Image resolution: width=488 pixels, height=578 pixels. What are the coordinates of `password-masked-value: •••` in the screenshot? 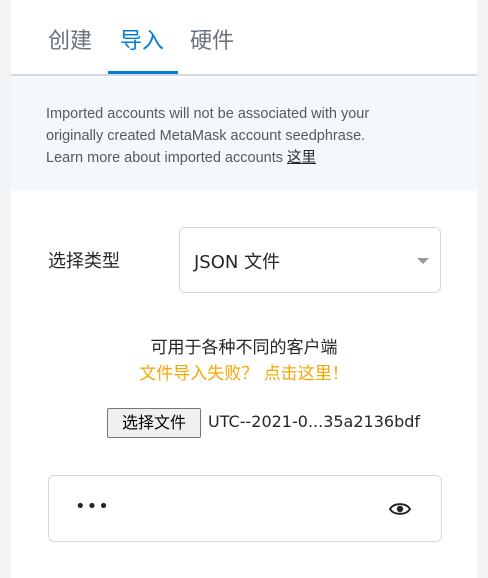 It's located at (92, 506).